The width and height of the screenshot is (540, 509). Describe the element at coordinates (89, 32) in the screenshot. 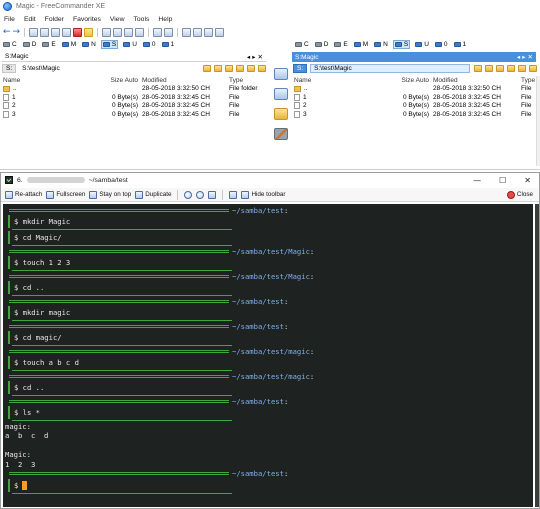

I see `new-folder-icon` at that location.